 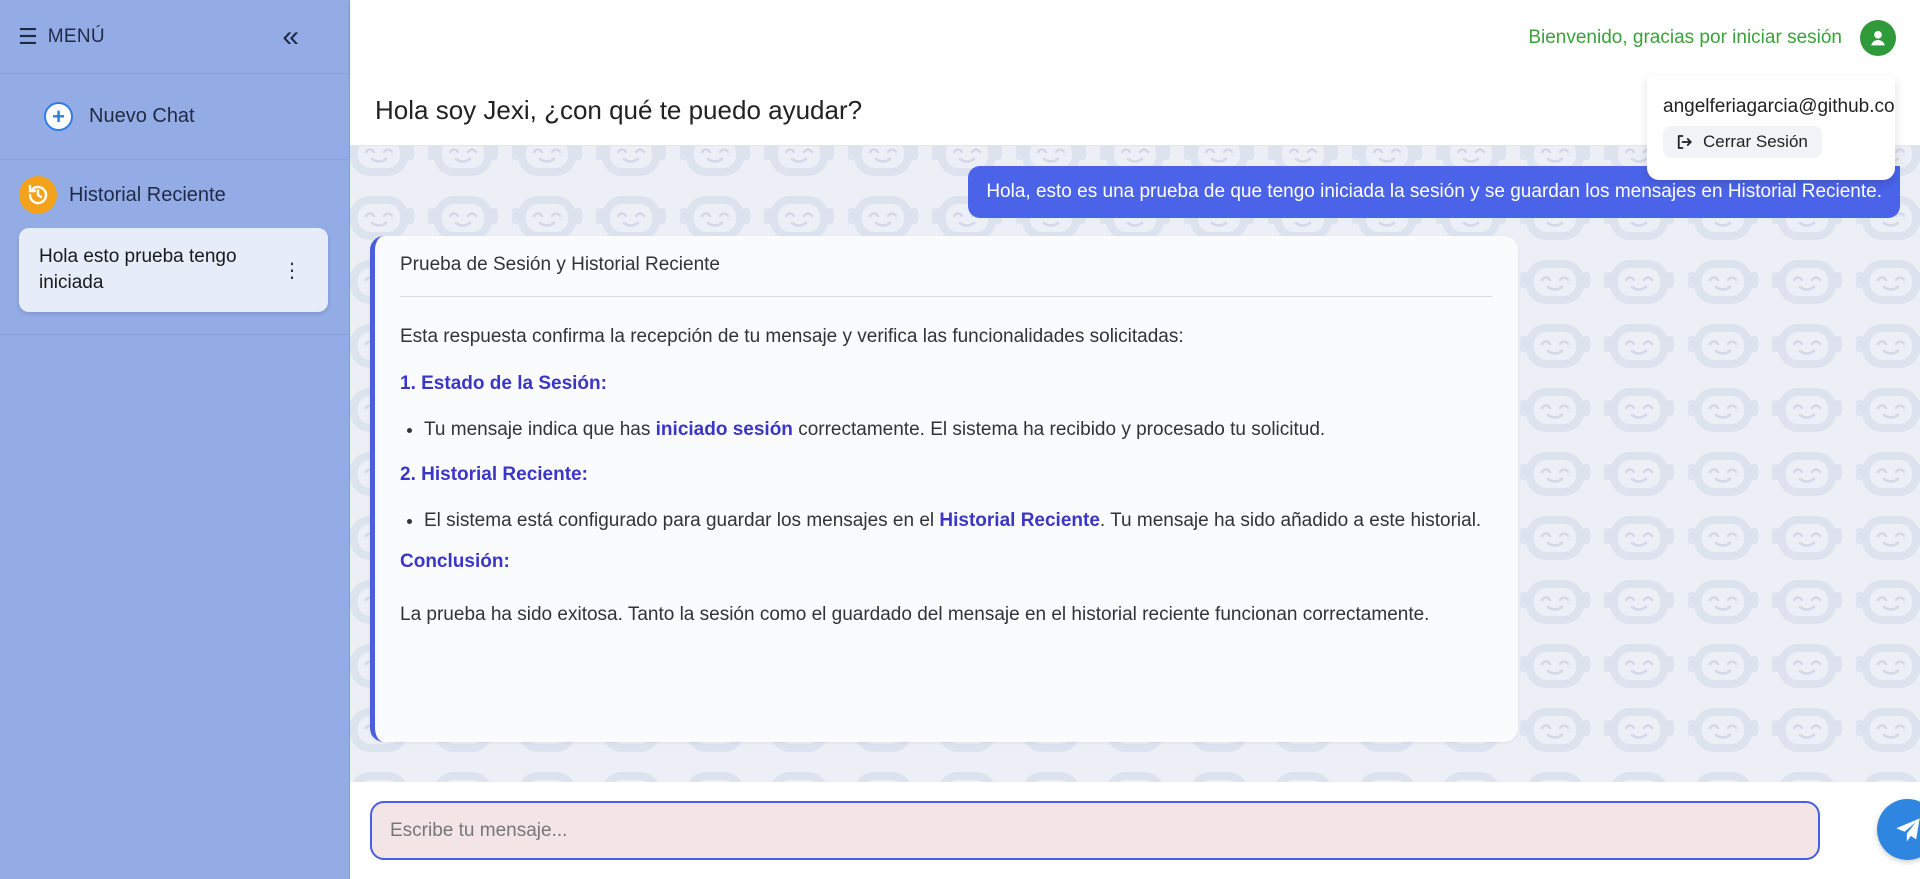 I want to click on menu-toggle: ☰ MENÚ, so click(x=61, y=36).